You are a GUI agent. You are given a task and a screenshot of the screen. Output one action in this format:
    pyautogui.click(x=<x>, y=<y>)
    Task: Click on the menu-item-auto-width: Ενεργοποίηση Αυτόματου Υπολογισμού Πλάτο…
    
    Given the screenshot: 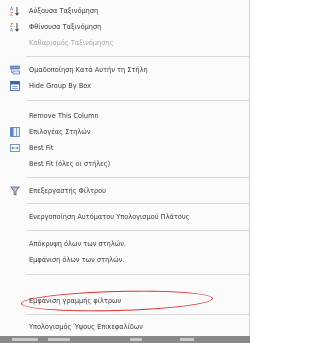 What is the action you would take?
    pyautogui.click(x=124, y=217)
    